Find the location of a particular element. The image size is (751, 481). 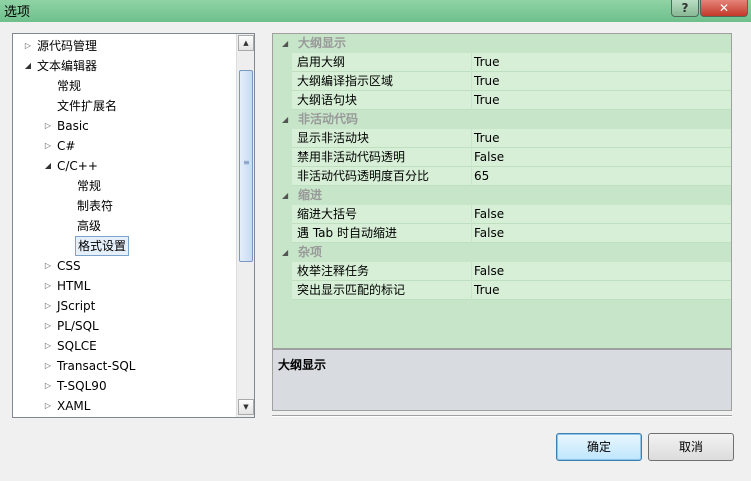

property-row: 显示非活动块 True is located at coordinates (502, 138).